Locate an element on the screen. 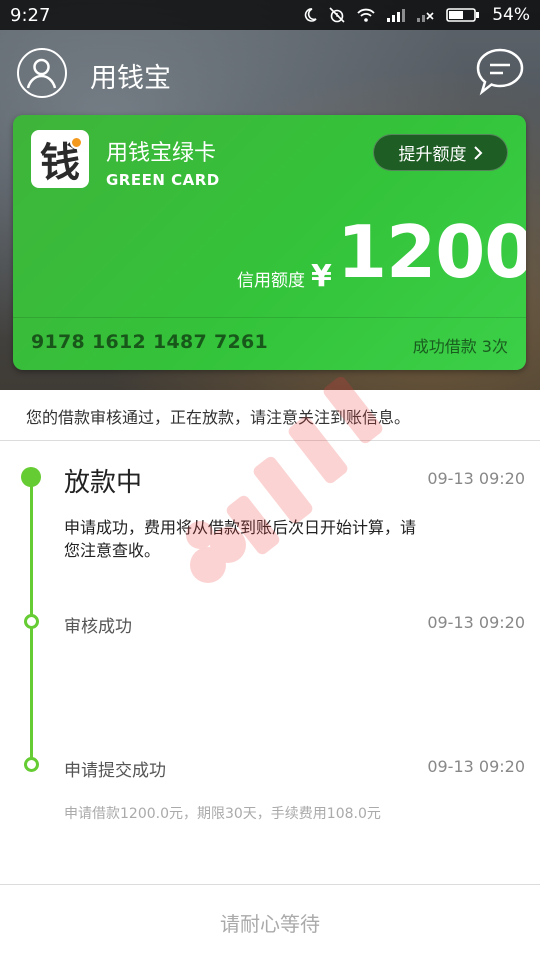  avatar-icon is located at coordinates (42, 73).